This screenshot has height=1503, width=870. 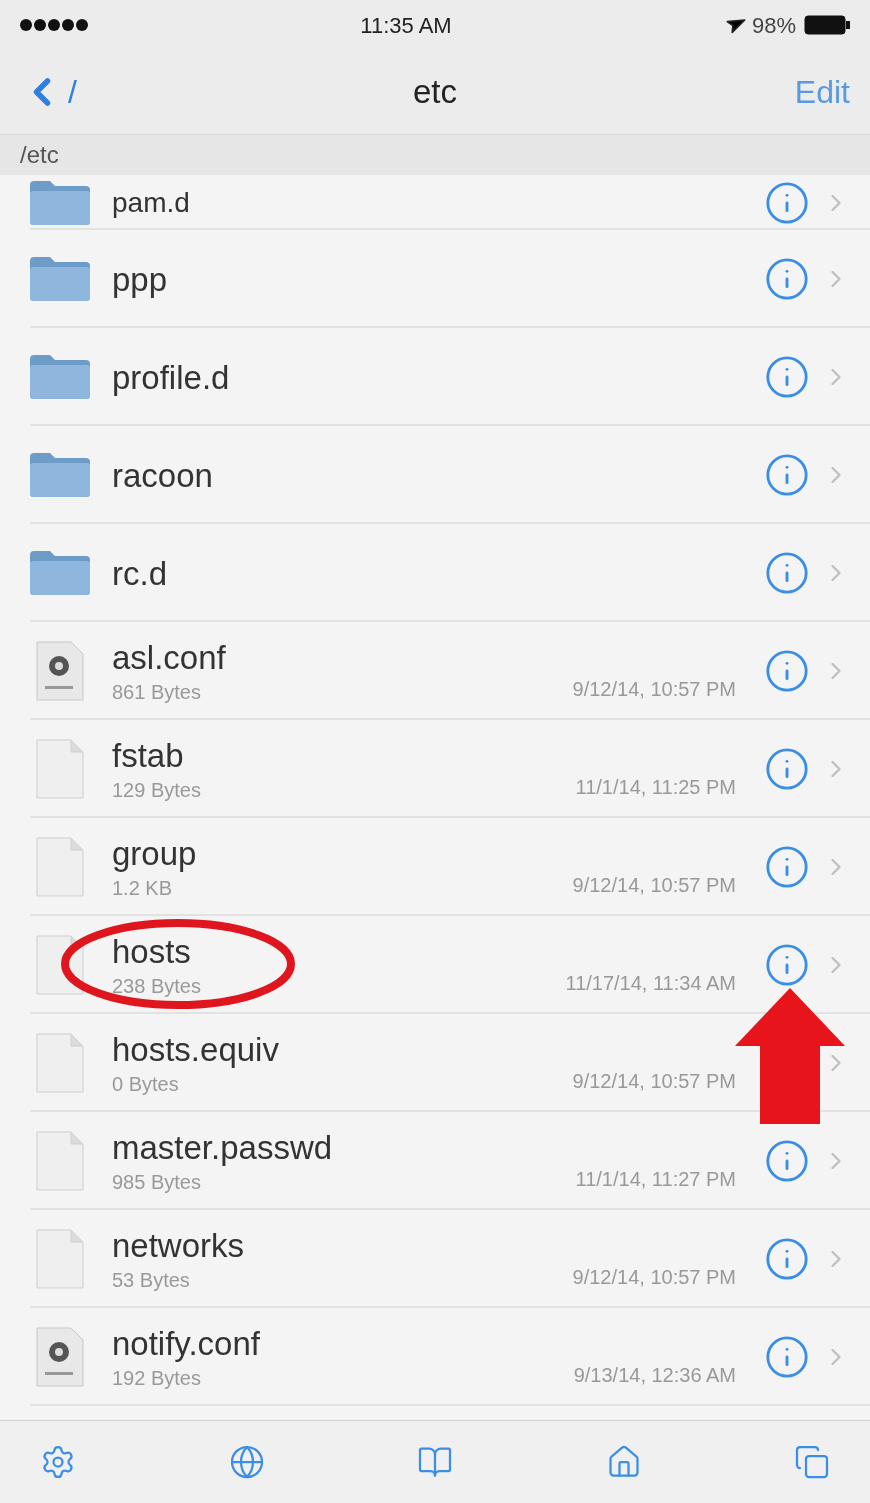 What do you see at coordinates (655, 1179) in the screenshot?
I see `file-date: 11/1/14, 11:27 PM` at bounding box center [655, 1179].